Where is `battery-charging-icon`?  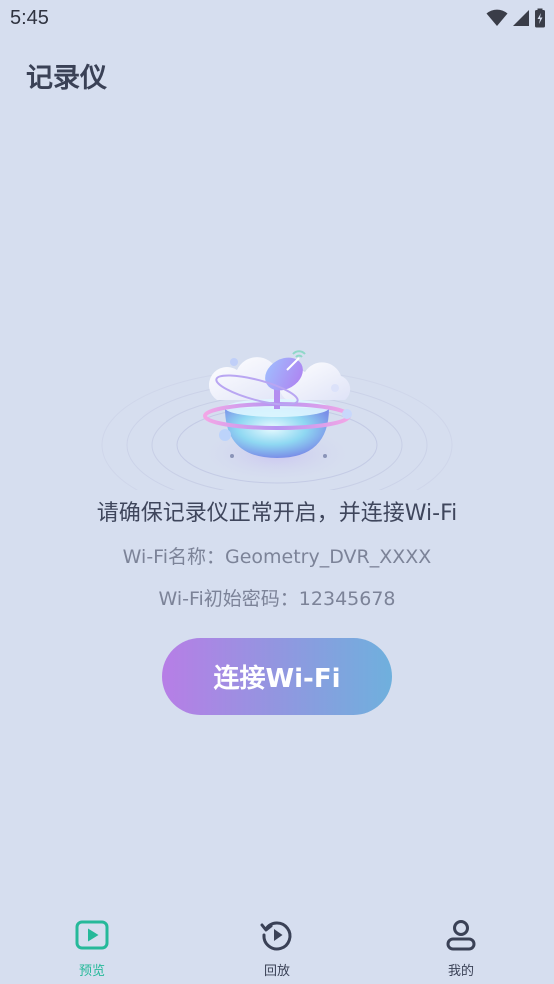 battery-charging-icon is located at coordinates (540, 18).